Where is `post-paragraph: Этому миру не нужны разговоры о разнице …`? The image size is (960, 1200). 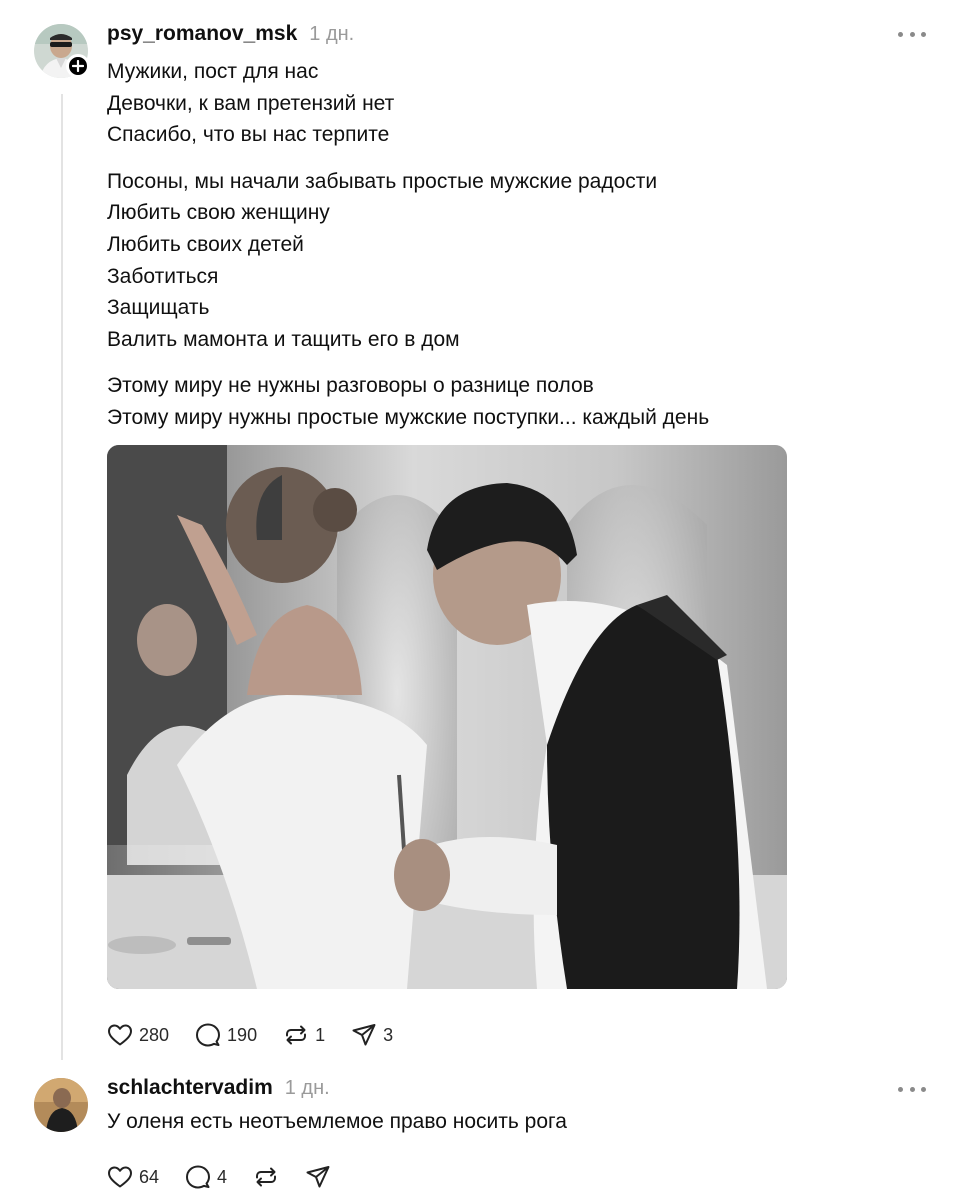
post-paragraph: Этому миру не нужны разговоры о разнице … is located at coordinates (487, 401).